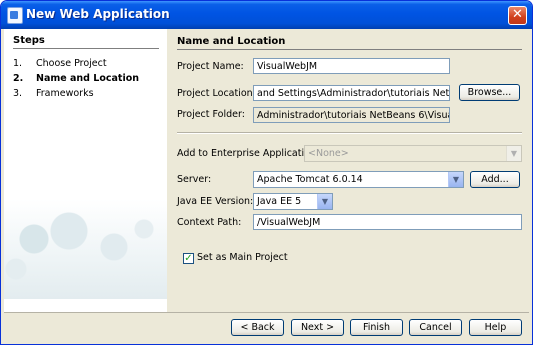  What do you see at coordinates (71, 63) in the screenshot?
I see `step-label: Choose Project` at bounding box center [71, 63].